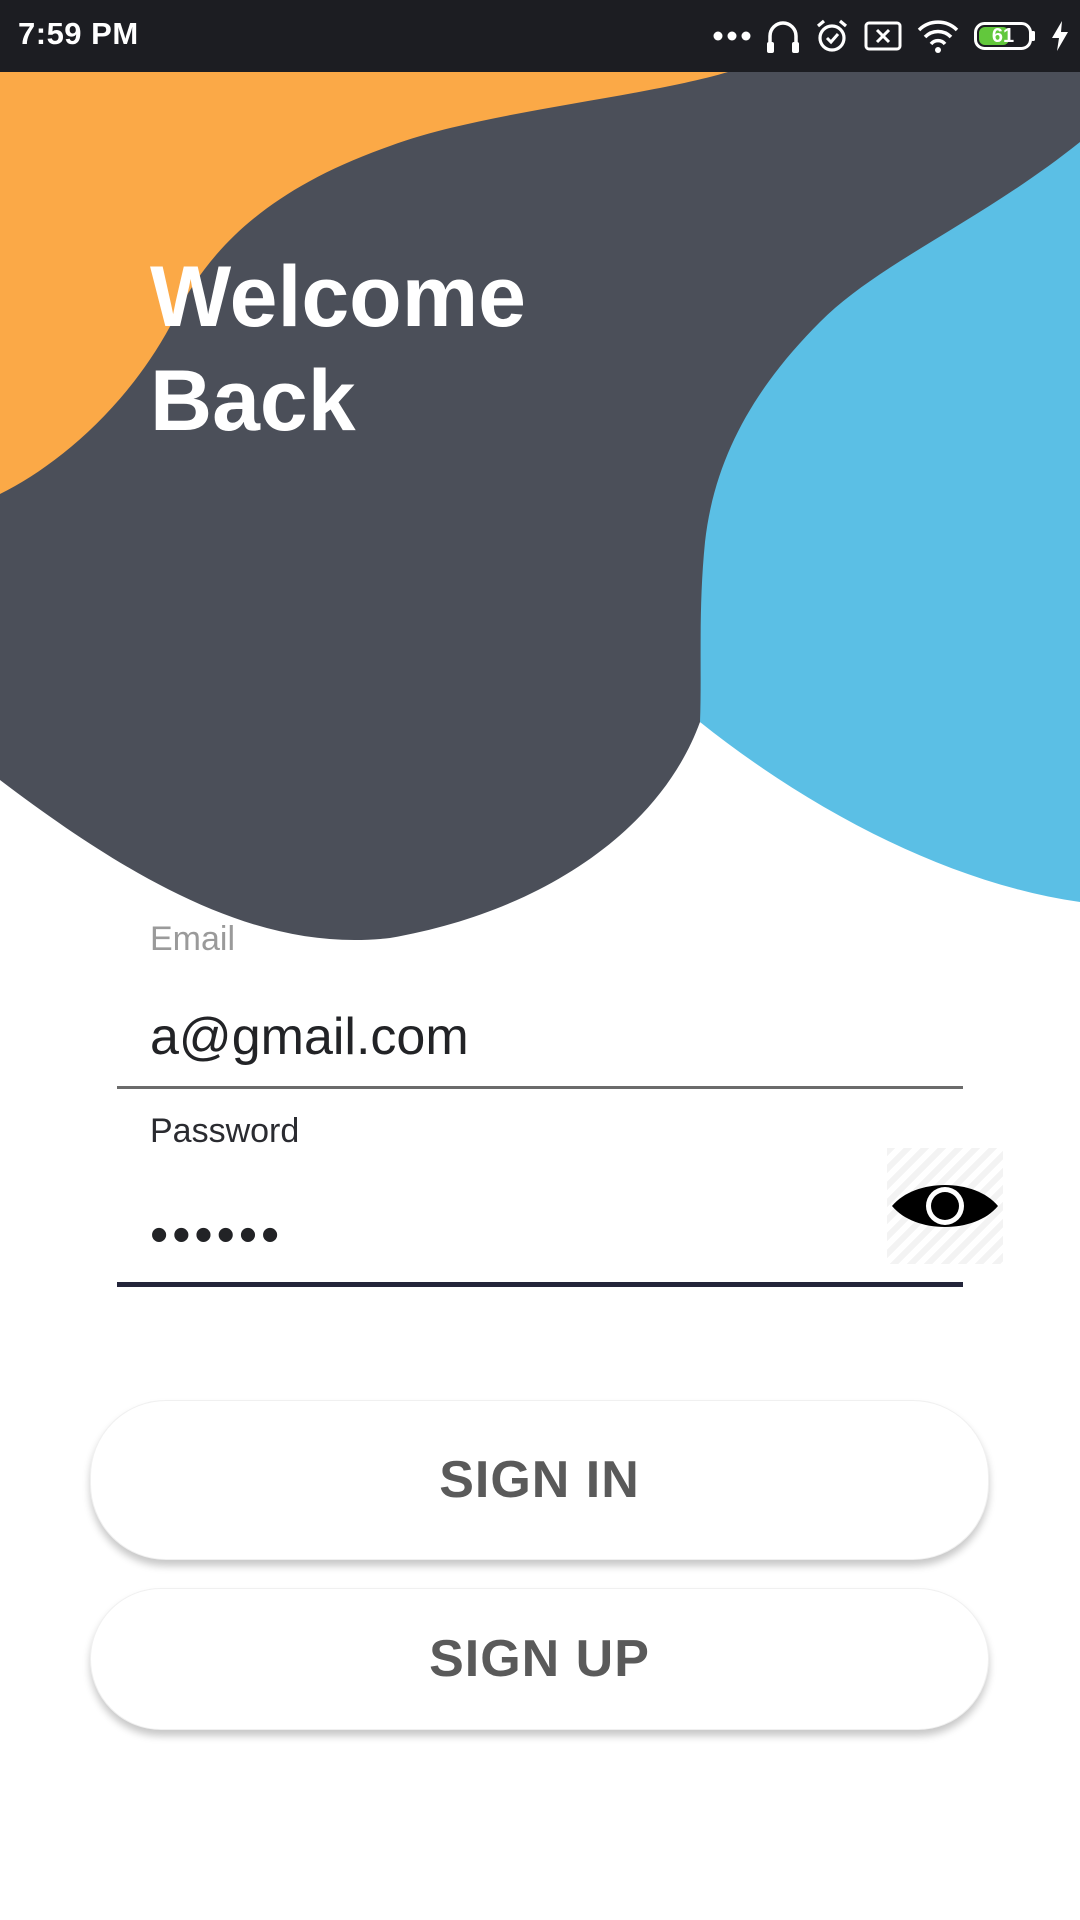 This screenshot has width=1080, height=1920. I want to click on status-bar: 7:59 PM 61, so click(540, 36).